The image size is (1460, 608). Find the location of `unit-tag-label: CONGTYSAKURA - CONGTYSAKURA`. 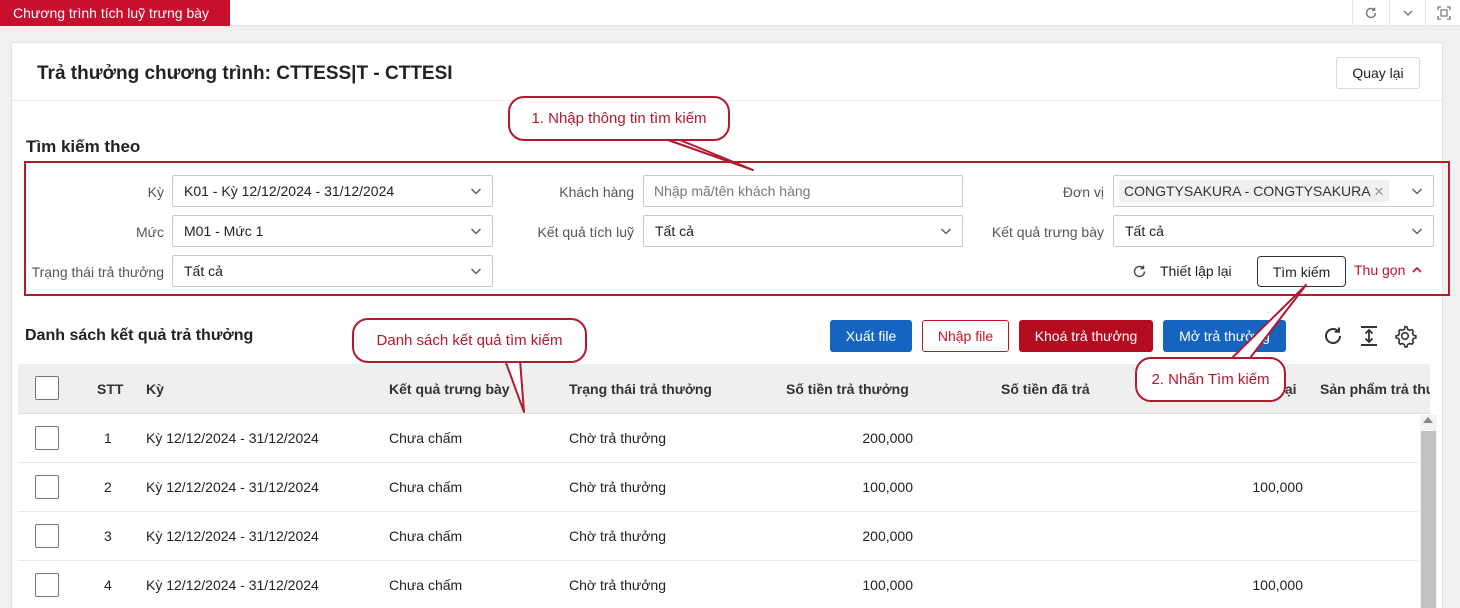

unit-tag-label: CONGTYSAKURA - CONGTYSAKURA is located at coordinates (1247, 191).